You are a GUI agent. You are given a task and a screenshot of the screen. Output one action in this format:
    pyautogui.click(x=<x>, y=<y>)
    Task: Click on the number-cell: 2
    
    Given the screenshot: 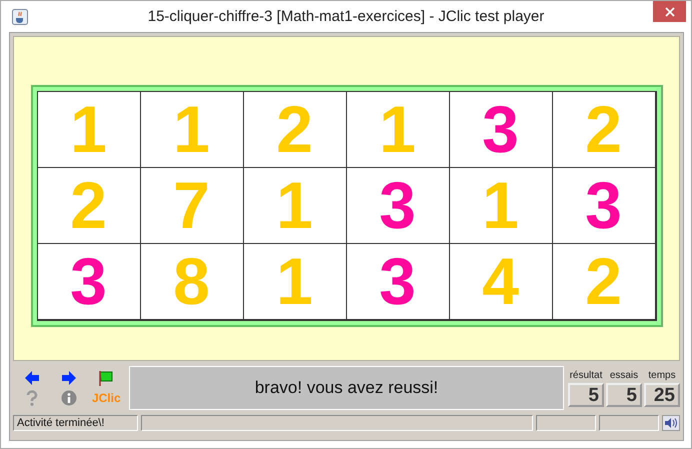 What is the action you would take?
    pyautogui.click(x=604, y=281)
    